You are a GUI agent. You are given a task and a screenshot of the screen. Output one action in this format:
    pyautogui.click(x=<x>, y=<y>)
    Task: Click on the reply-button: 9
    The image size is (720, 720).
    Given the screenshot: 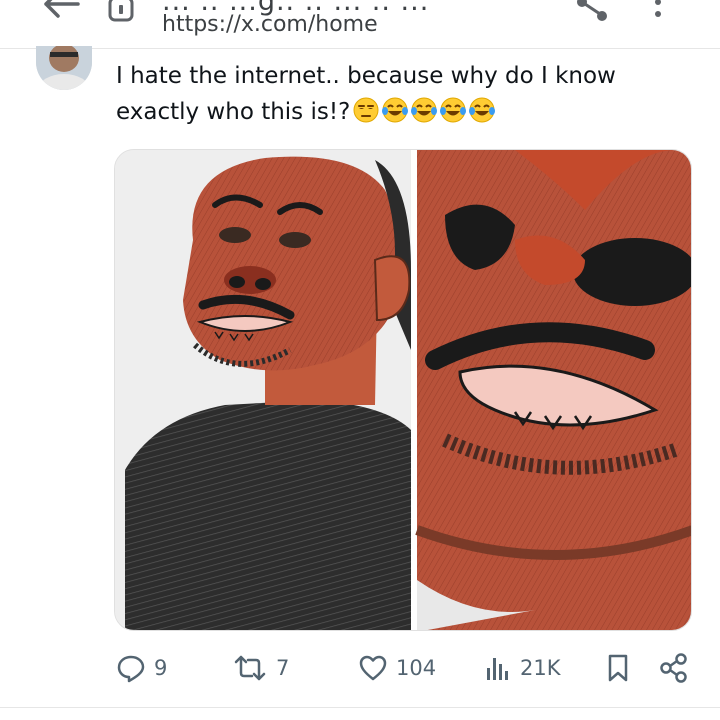 What is the action you would take?
    pyautogui.click(x=141, y=668)
    